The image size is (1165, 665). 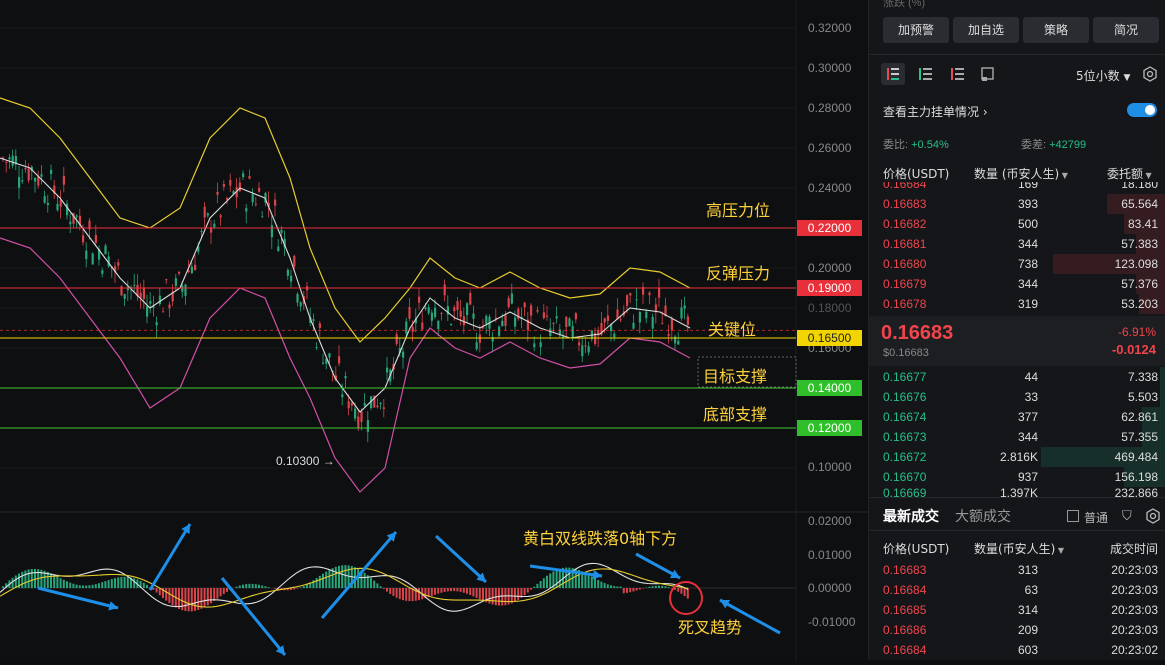 What do you see at coordinates (1017, 377) in the screenshot?
I see `bid-row: 0.16677447.338` at bounding box center [1017, 377].